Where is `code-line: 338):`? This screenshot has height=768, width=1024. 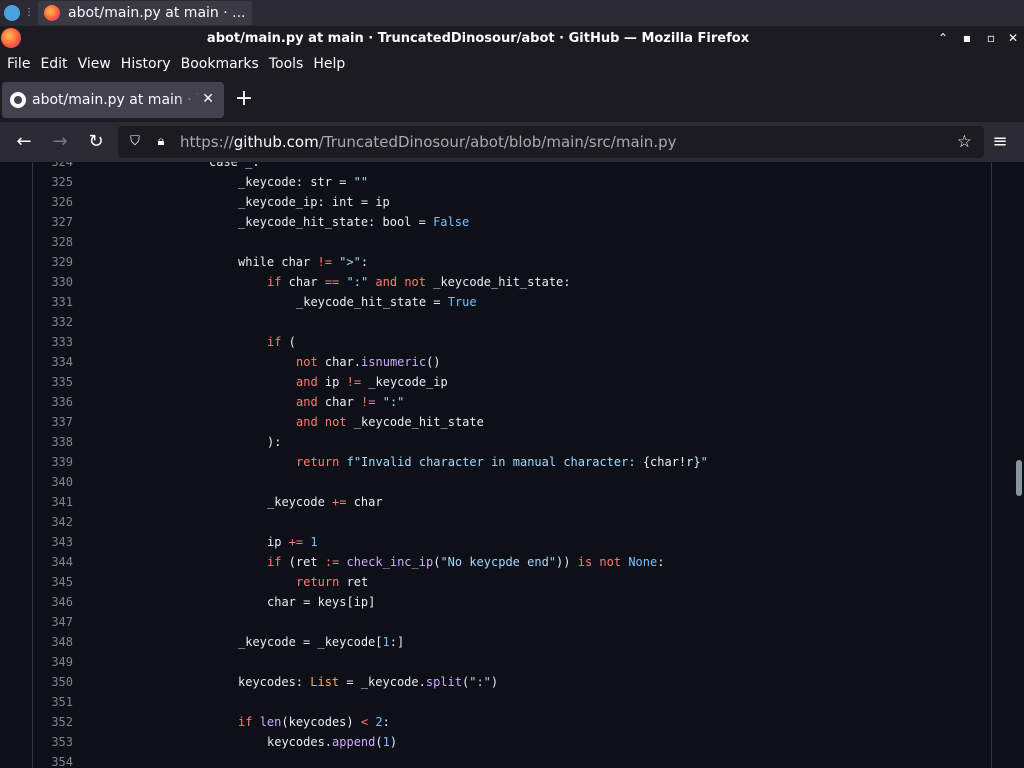
code-line: 338): is located at coordinates (512, 442).